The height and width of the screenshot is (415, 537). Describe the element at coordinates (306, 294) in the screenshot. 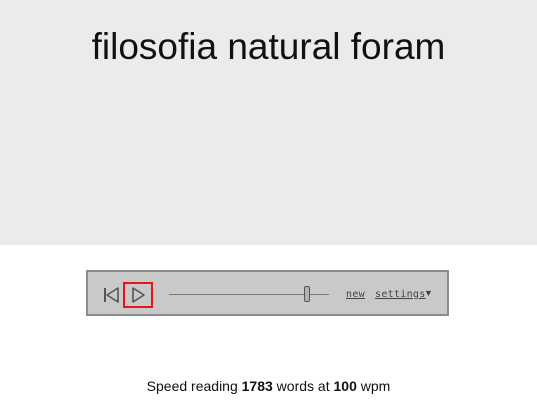

I see `speed-slider-thumb` at that location.